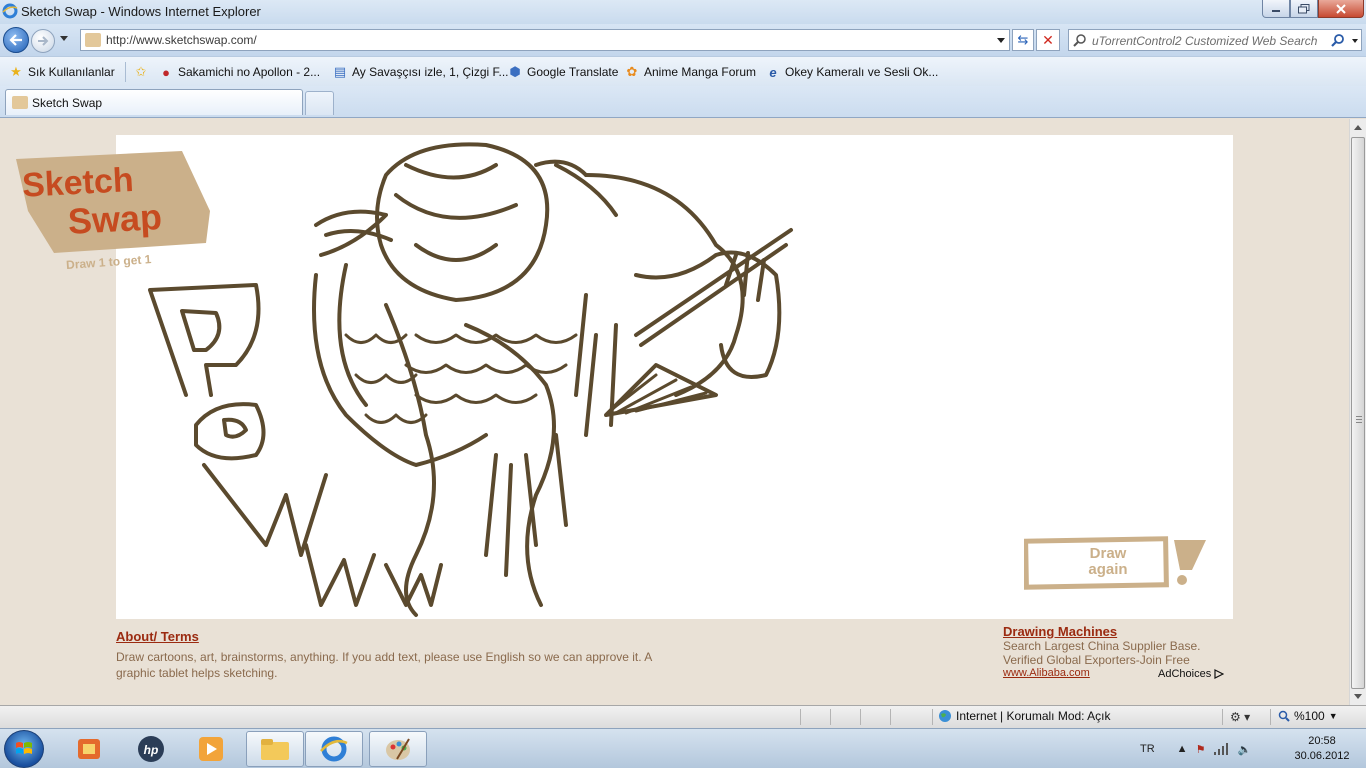  Describe the element at coordinates (515, 71) in the screenshot. I see `translate-icon: ⬢` at that location.